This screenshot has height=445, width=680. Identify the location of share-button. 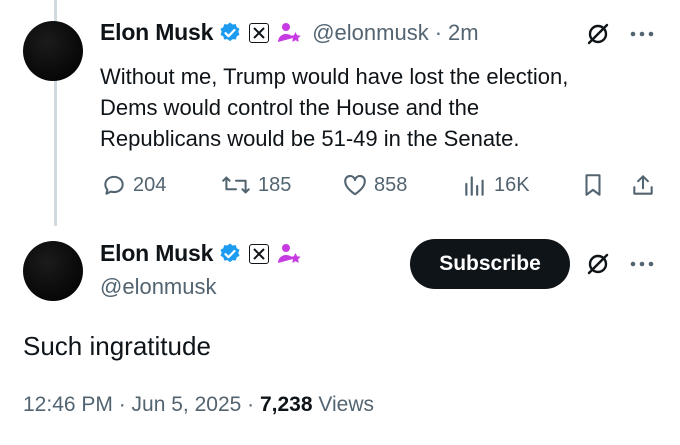
(643, 185).